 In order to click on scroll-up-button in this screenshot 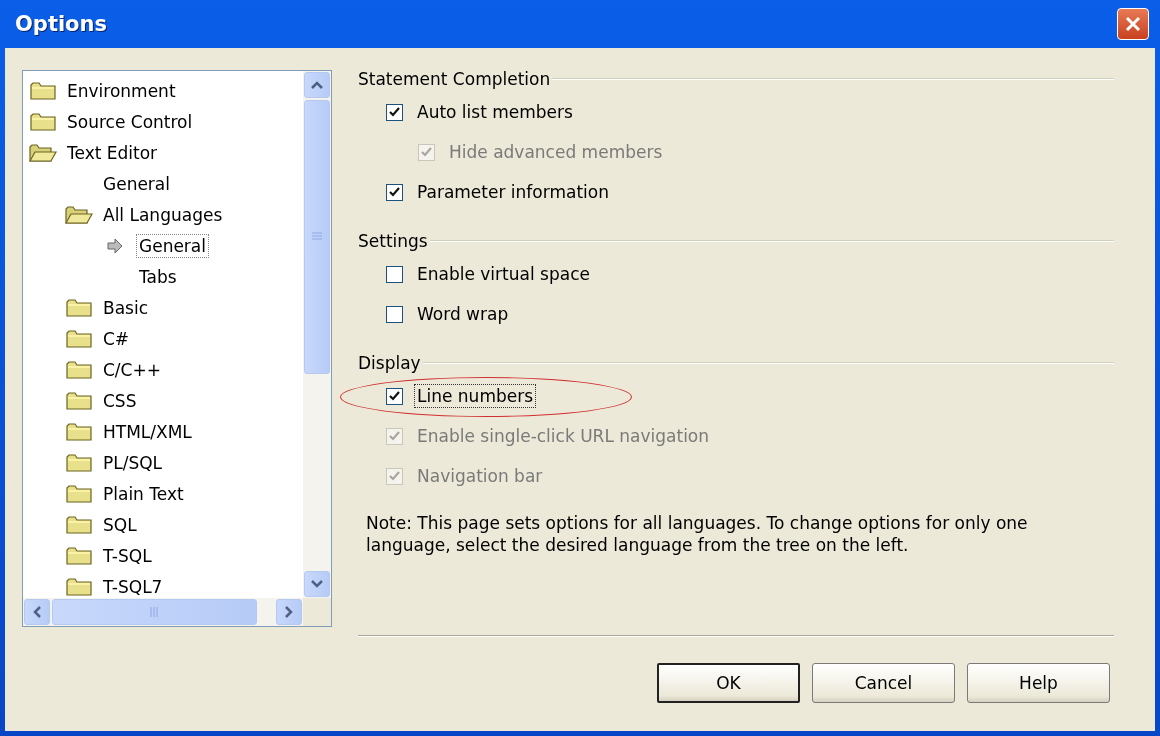, I will do `click(317, 85)`.